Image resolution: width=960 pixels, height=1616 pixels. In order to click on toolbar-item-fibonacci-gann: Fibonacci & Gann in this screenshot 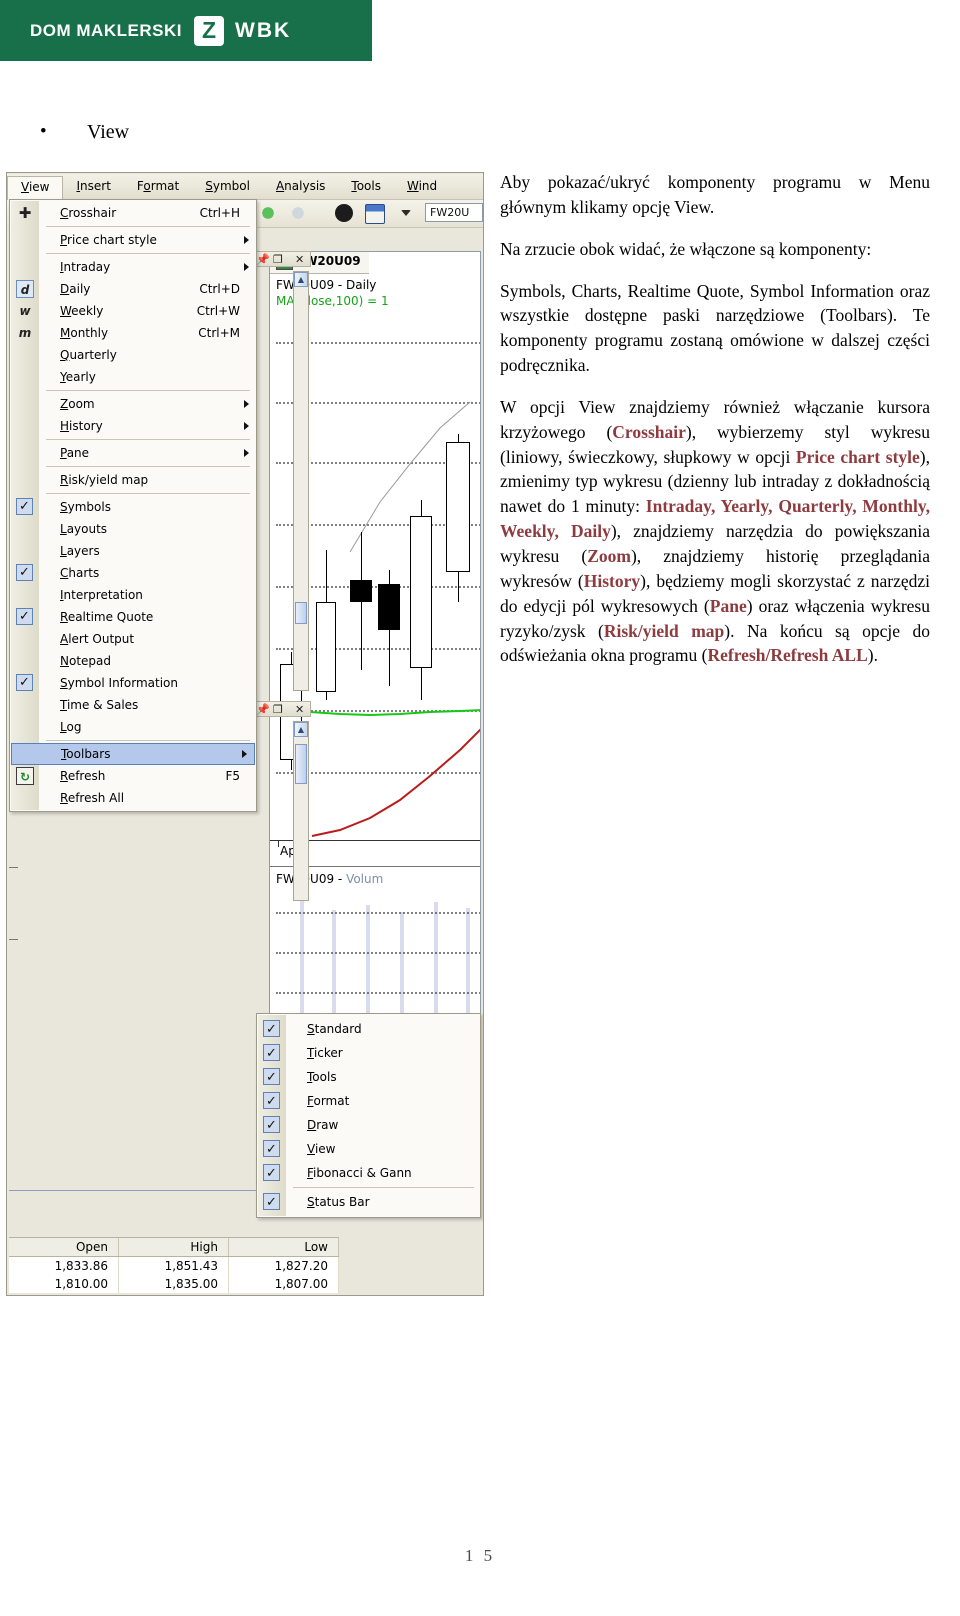, I will do `click(368, 1173)`.